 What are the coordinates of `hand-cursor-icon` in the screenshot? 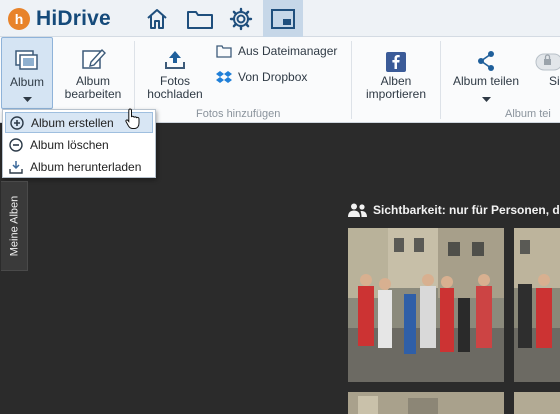 It's located at (134, 120).